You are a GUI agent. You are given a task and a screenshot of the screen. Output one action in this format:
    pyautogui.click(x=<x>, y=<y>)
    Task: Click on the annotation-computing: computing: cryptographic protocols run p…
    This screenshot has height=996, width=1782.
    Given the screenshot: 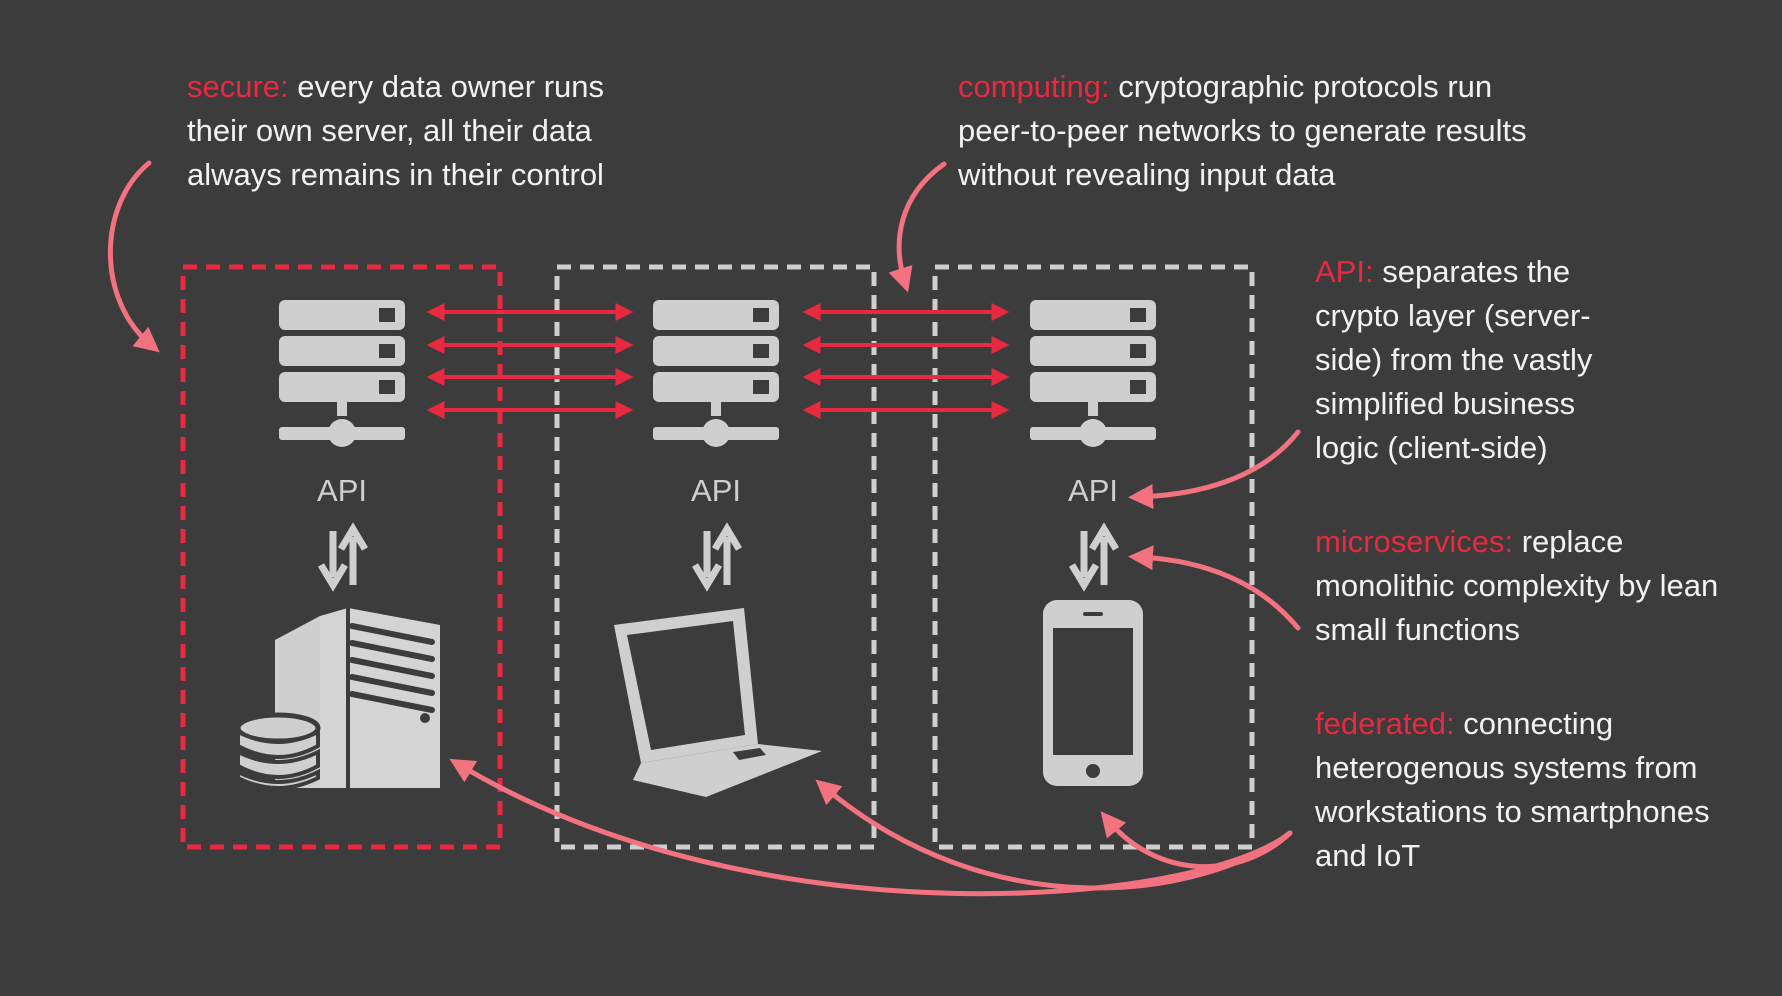 What is the action you would take?
    pyautogui.click(x=1263, y=131)
    